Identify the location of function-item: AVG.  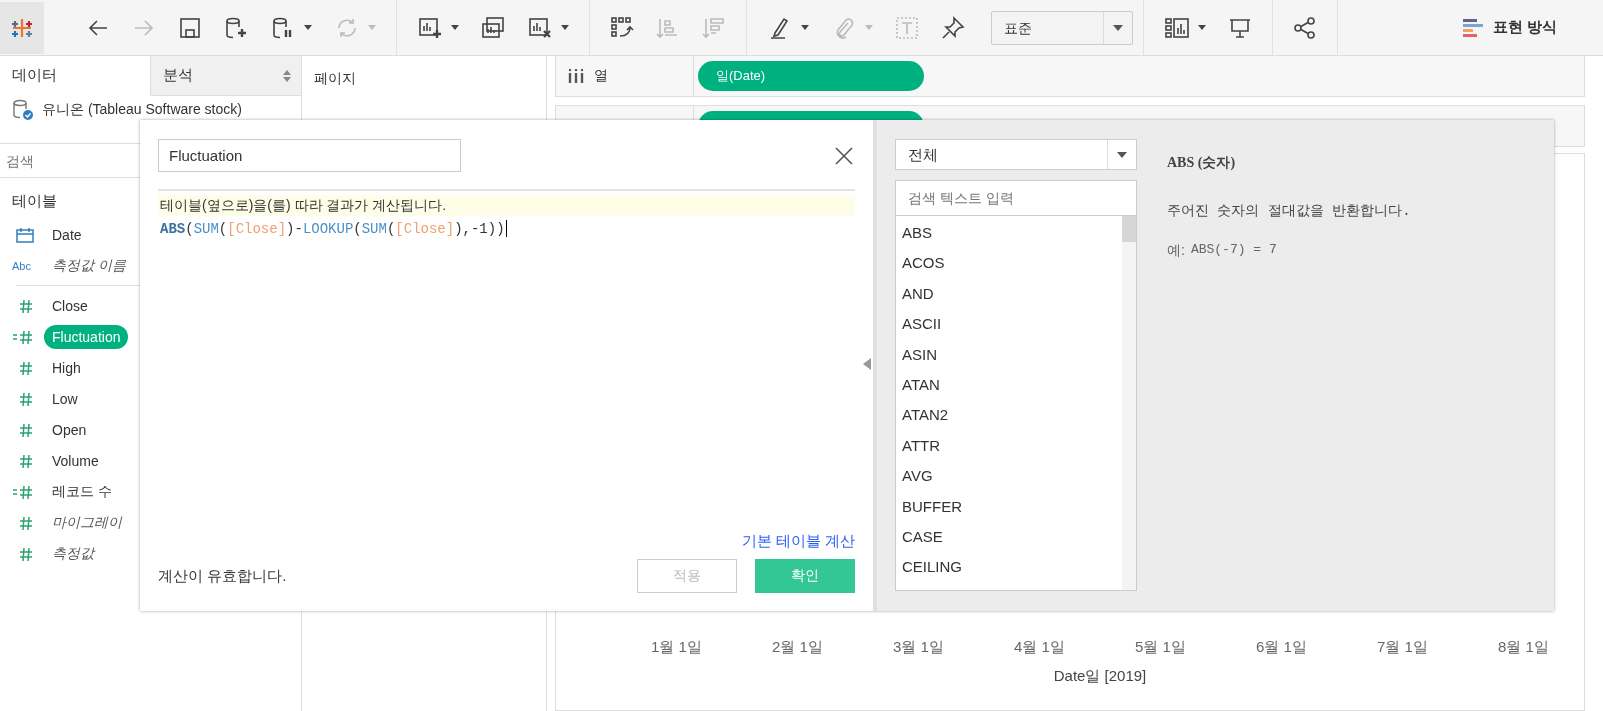
(1009, 476).